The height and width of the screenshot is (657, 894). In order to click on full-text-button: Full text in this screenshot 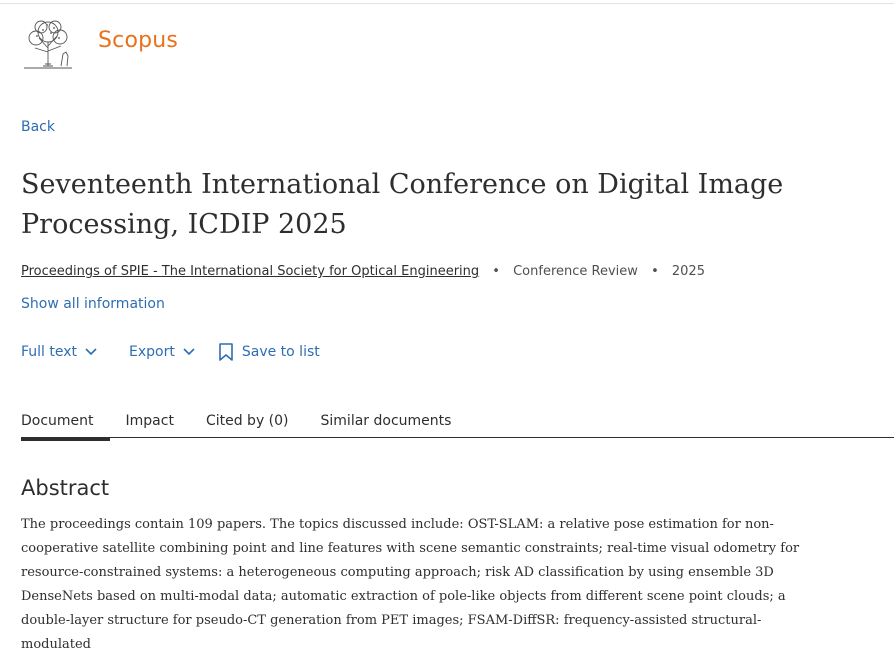, I will do `click(59, 352)`.